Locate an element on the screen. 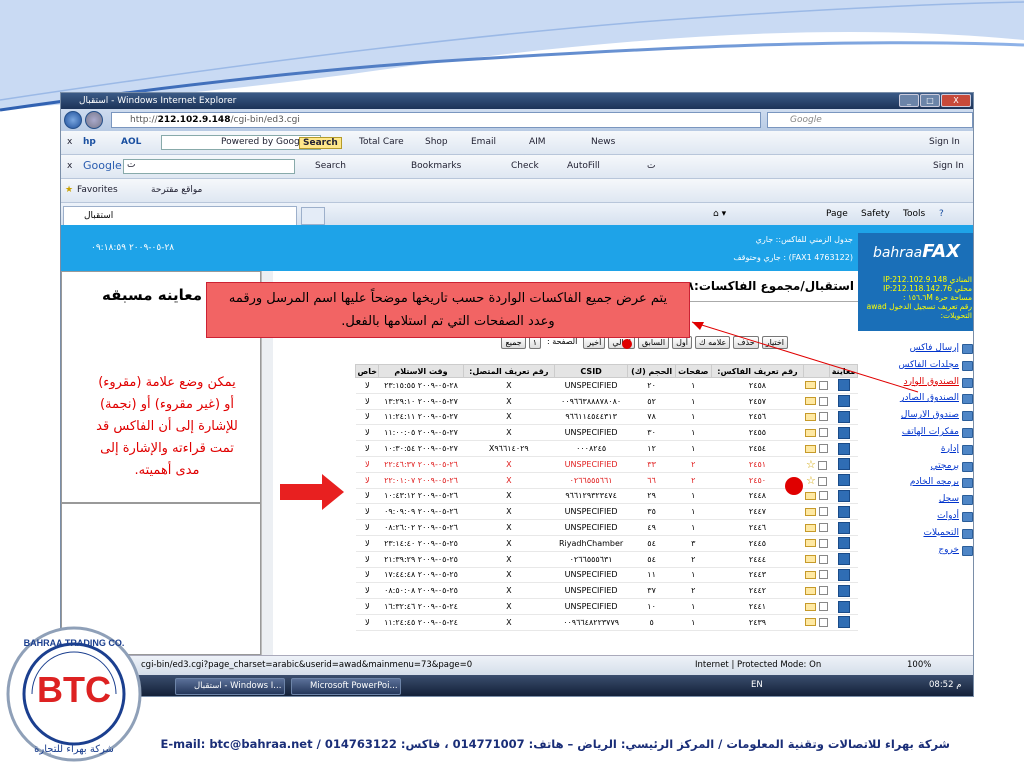  pointer-line is located at coordinates (805, 357).